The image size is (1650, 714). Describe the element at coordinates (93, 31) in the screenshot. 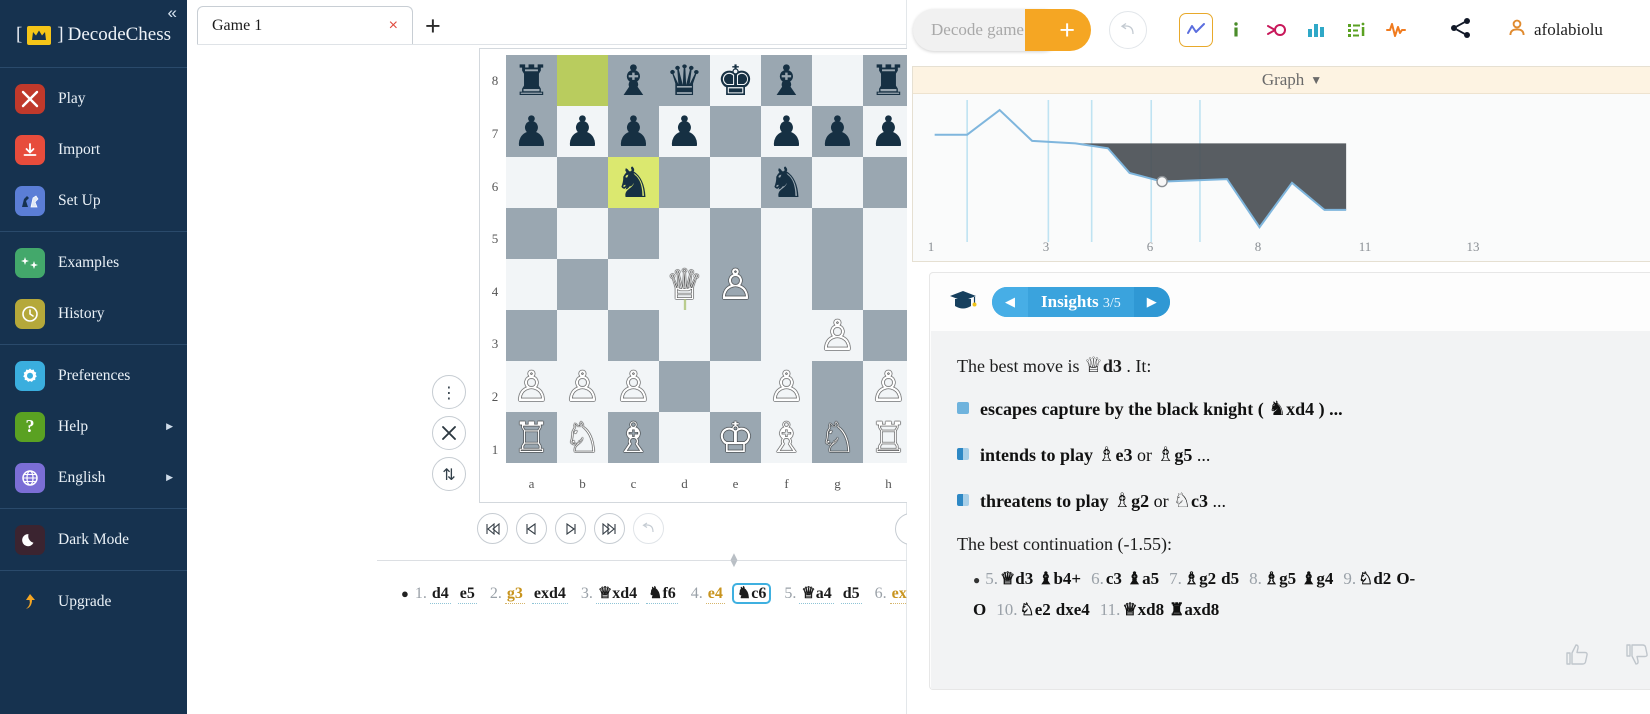

I see `brand-logo: [ ] DecodeChess` at that location.